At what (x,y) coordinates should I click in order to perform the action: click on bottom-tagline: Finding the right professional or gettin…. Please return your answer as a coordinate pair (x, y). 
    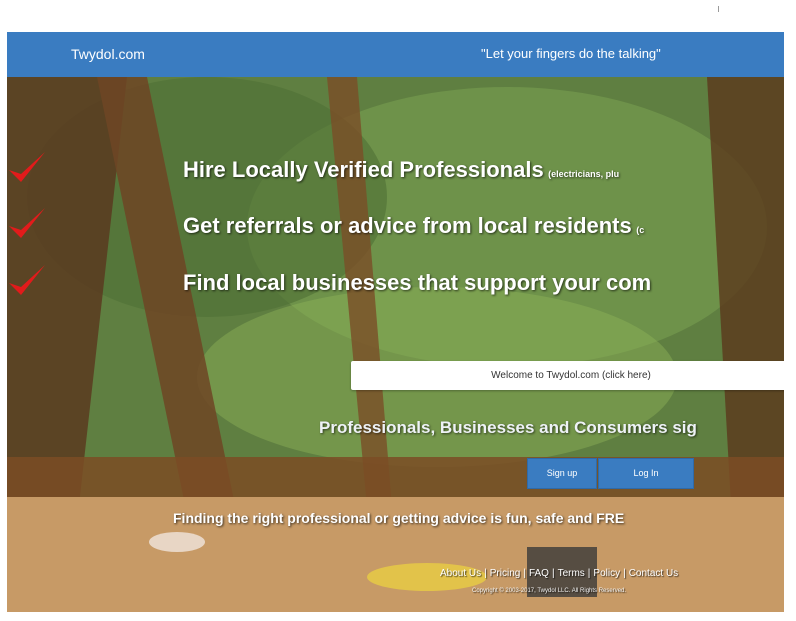
    Looking at the image, I should click on (399, 518).